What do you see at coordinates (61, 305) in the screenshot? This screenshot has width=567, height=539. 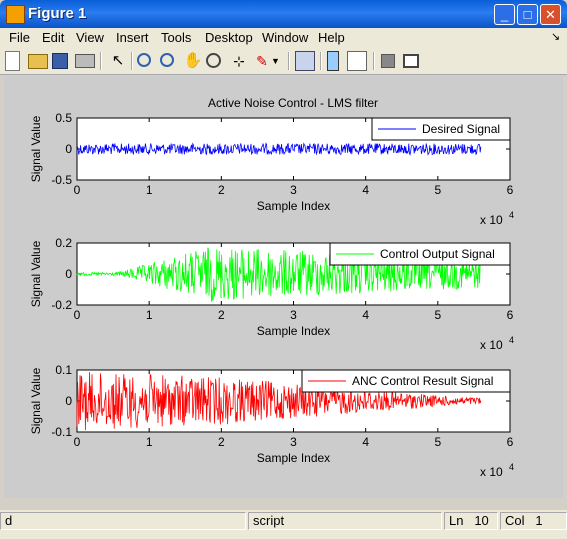 I see `y-tick-label: -0.2` at bounding box center [61, 305].